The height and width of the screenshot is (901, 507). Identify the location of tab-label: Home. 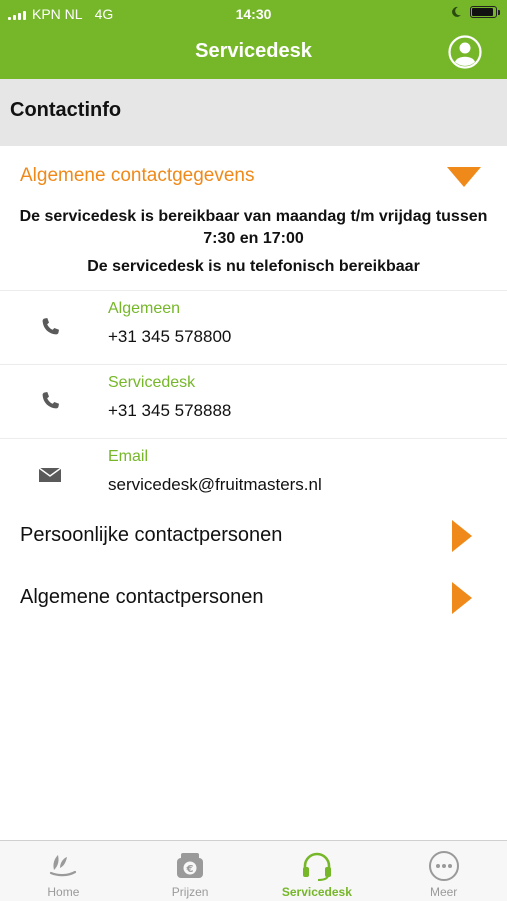
(63, 892).